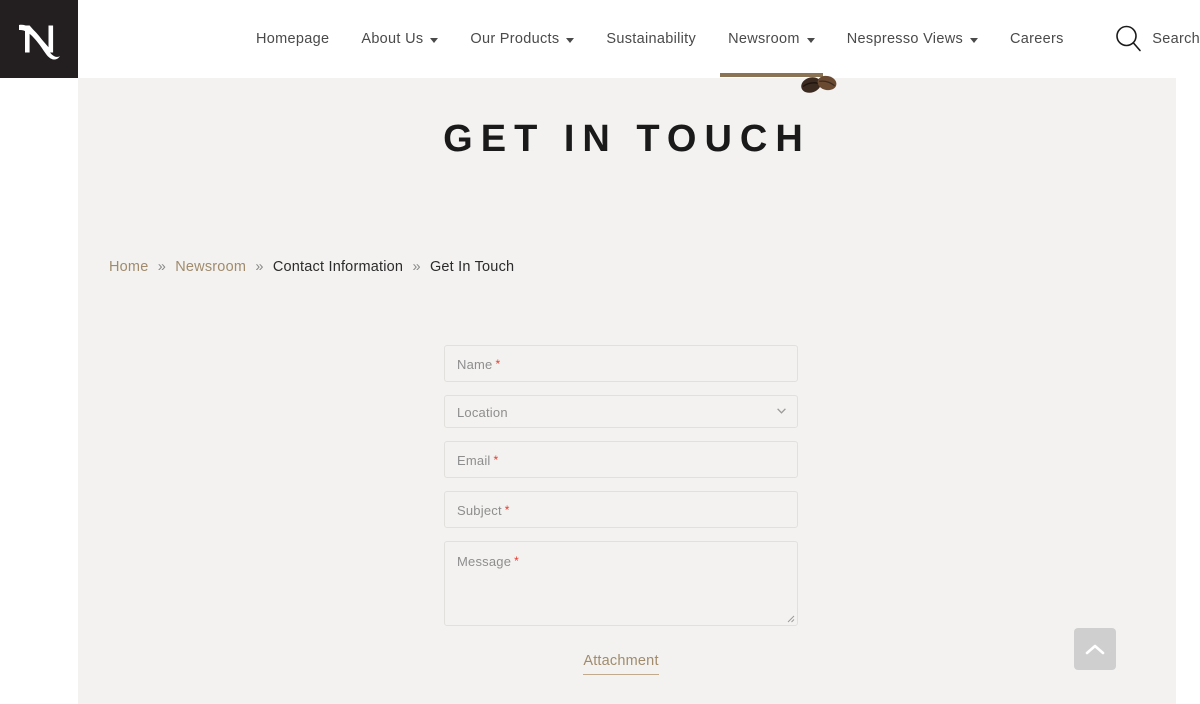  I want to click on name-field-placeholder: Name *, so click(479, 364).